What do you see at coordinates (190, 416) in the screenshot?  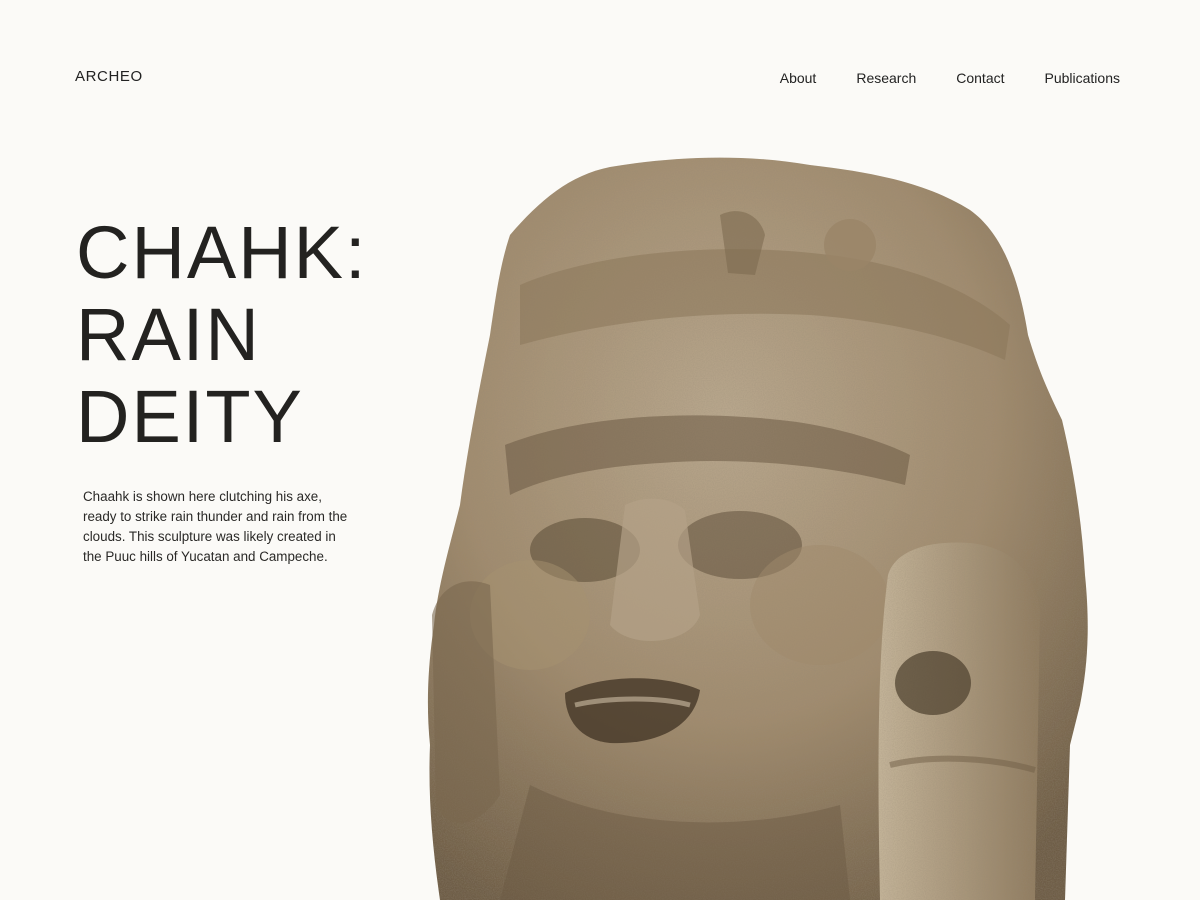 I see `hero-title-line-3: DEITY` at bounding box center [190, 416].